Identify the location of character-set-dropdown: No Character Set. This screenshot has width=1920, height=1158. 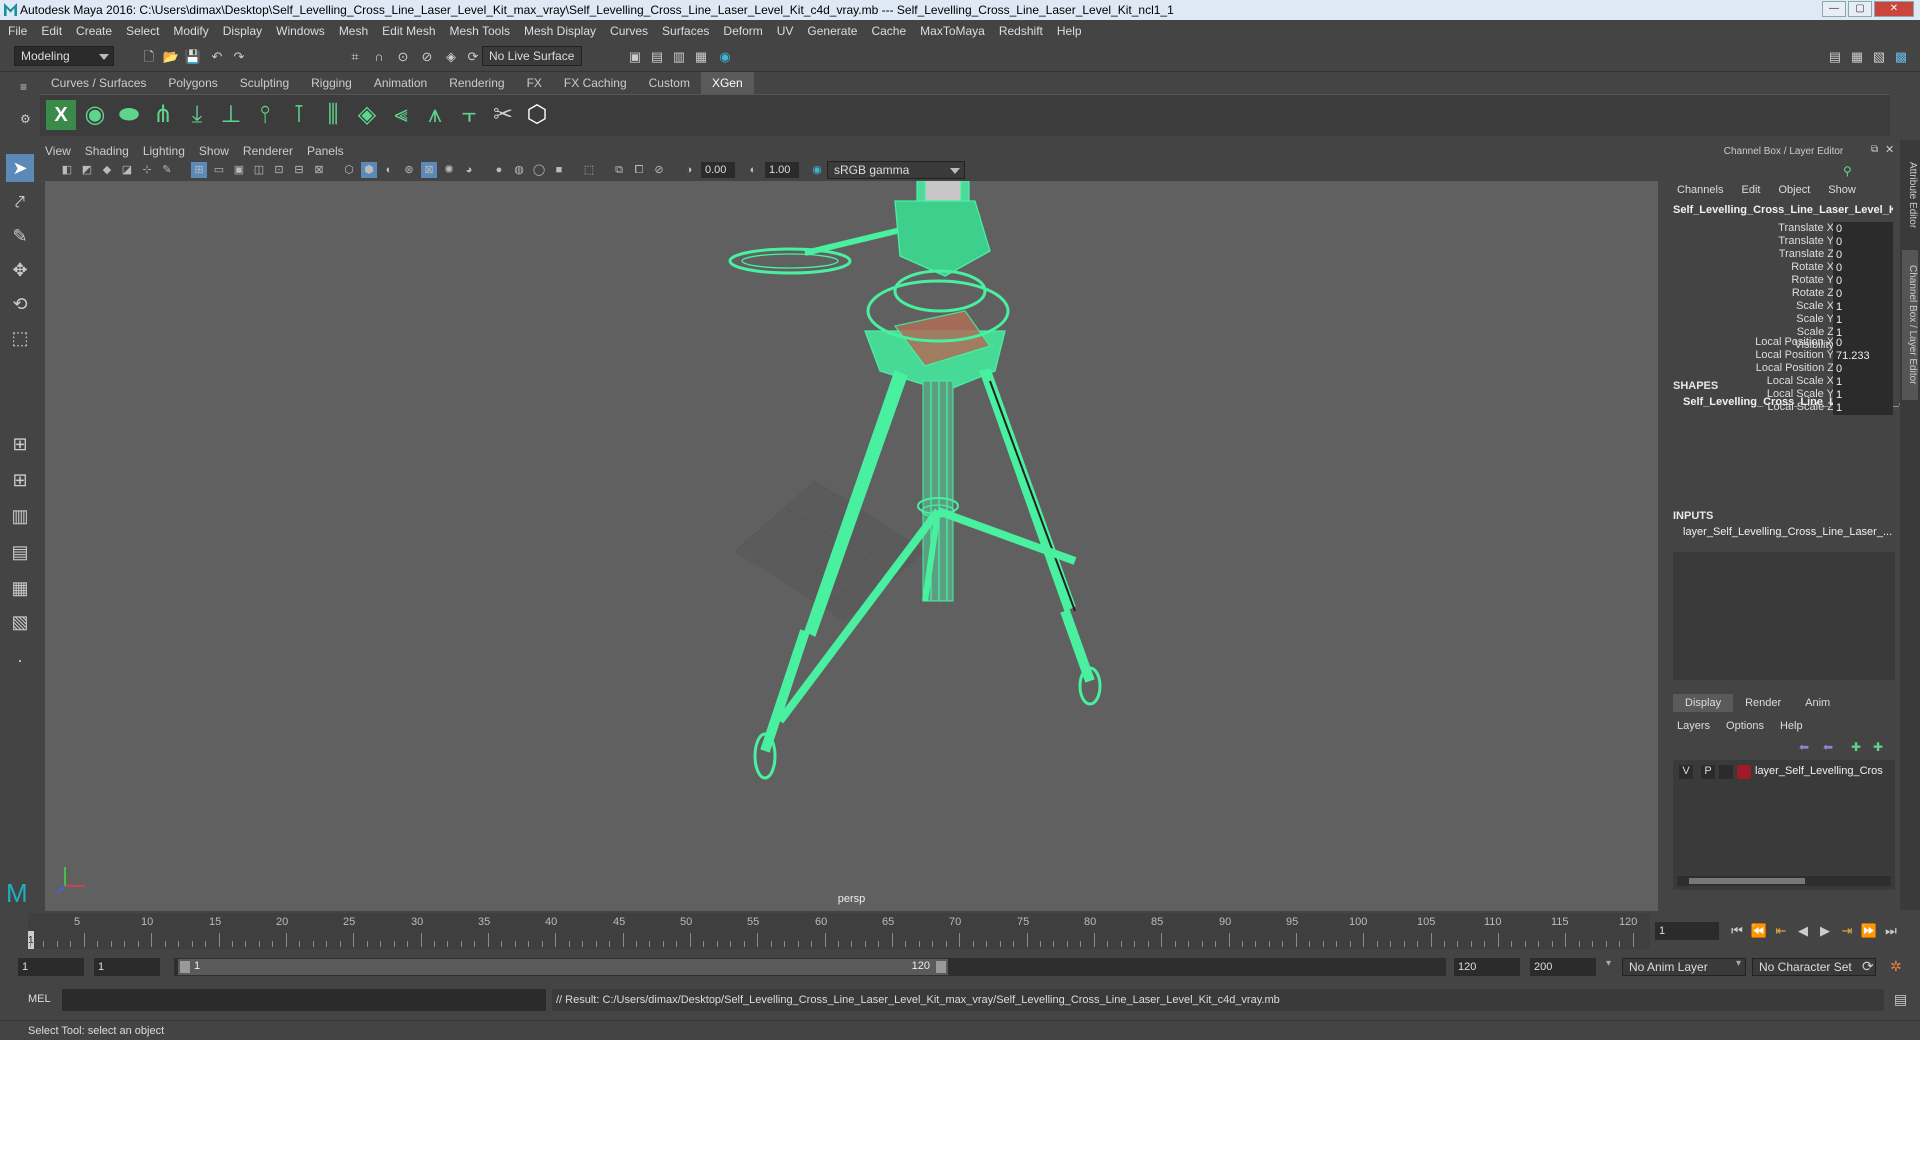
(1814, 967).